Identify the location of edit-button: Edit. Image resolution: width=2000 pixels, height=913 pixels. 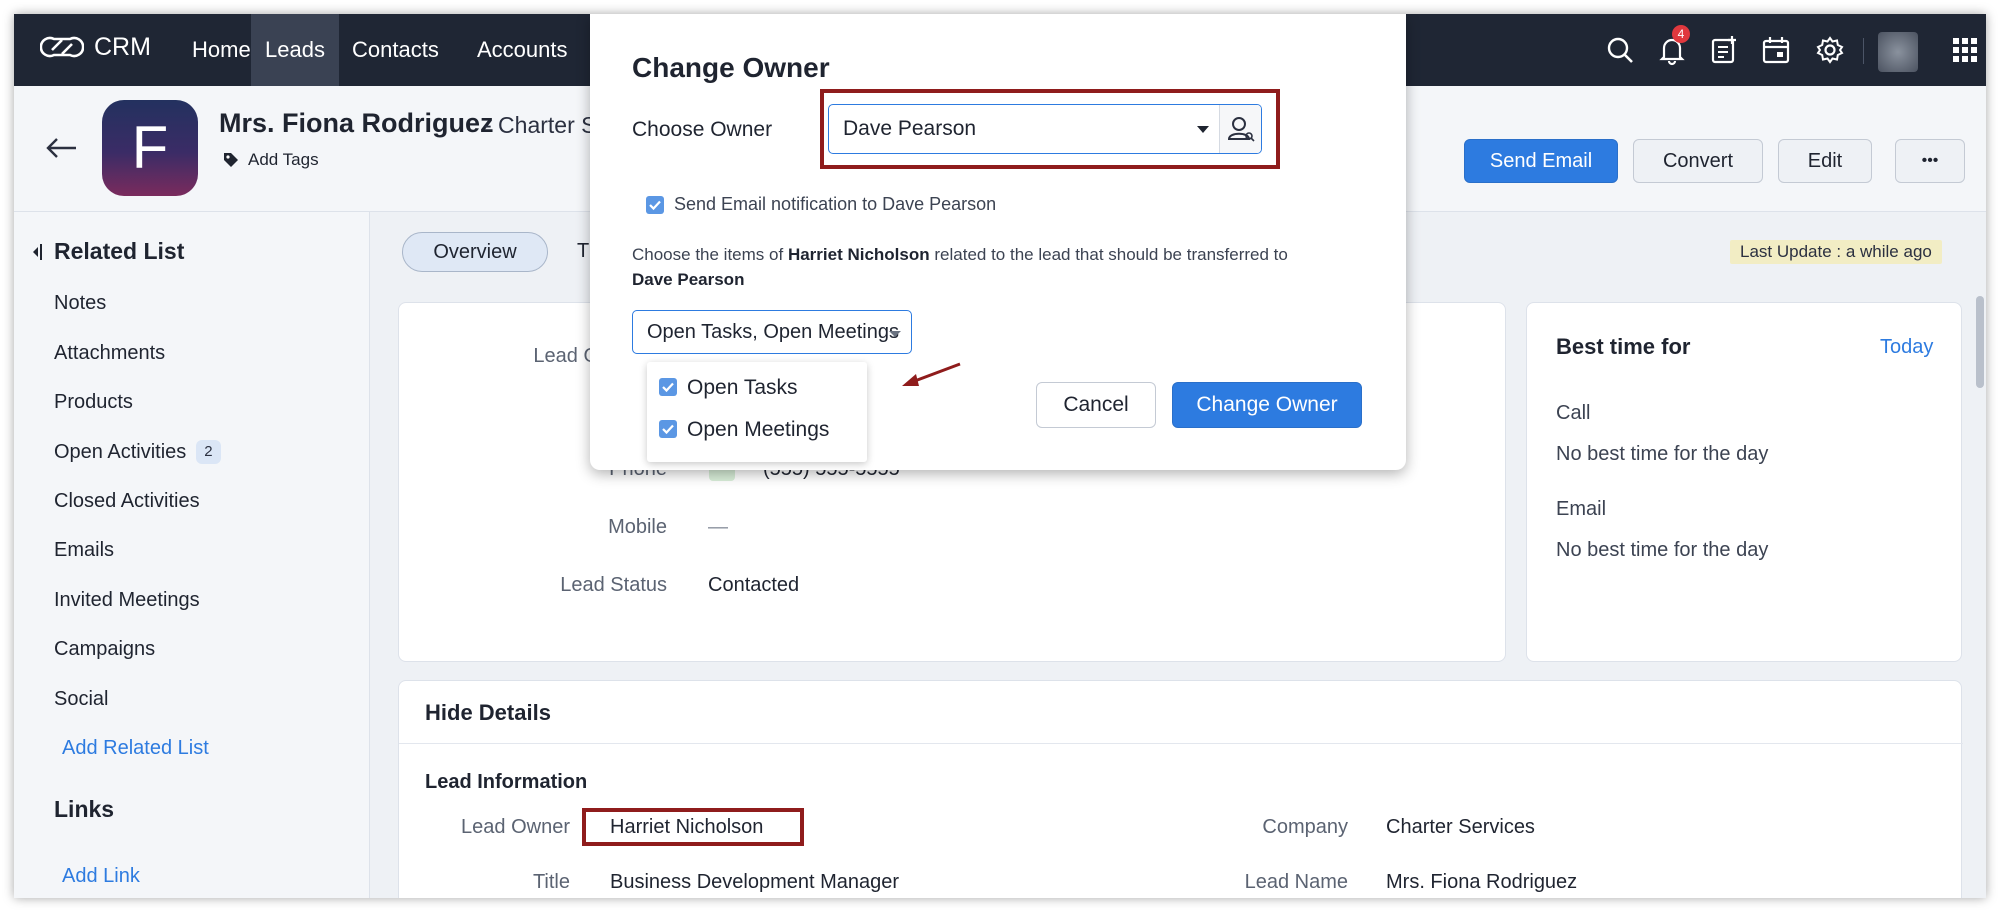
(1825, 161).